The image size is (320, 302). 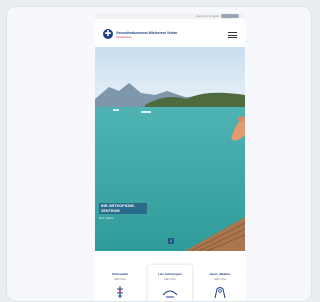 What do you see at coordinates (146, 33) in the screenshot?
I see `brand-name: Gesundheitszentrum Wörthersee Velden` at bounding box center [146, 33].